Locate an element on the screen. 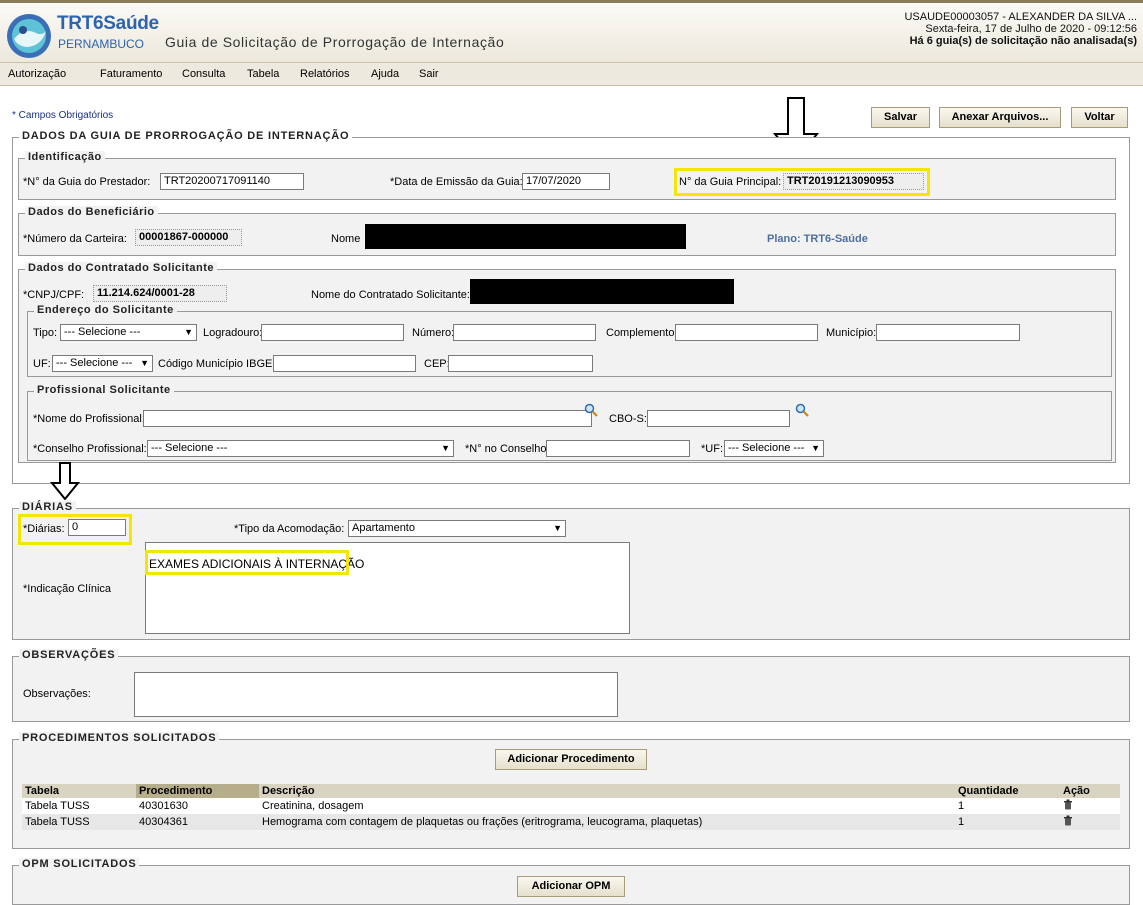 This screenshot has width=1143, height=905. endereco-legend: Endereço do Solicitante is located at coordinates (105, 310).